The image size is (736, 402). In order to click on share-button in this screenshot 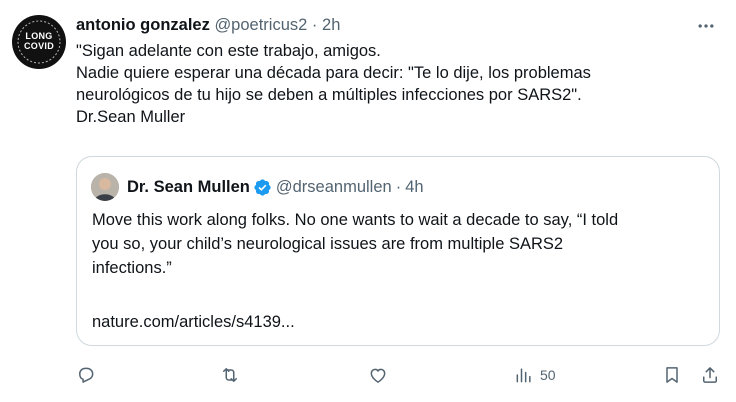, I will do `click(710, 375)`.